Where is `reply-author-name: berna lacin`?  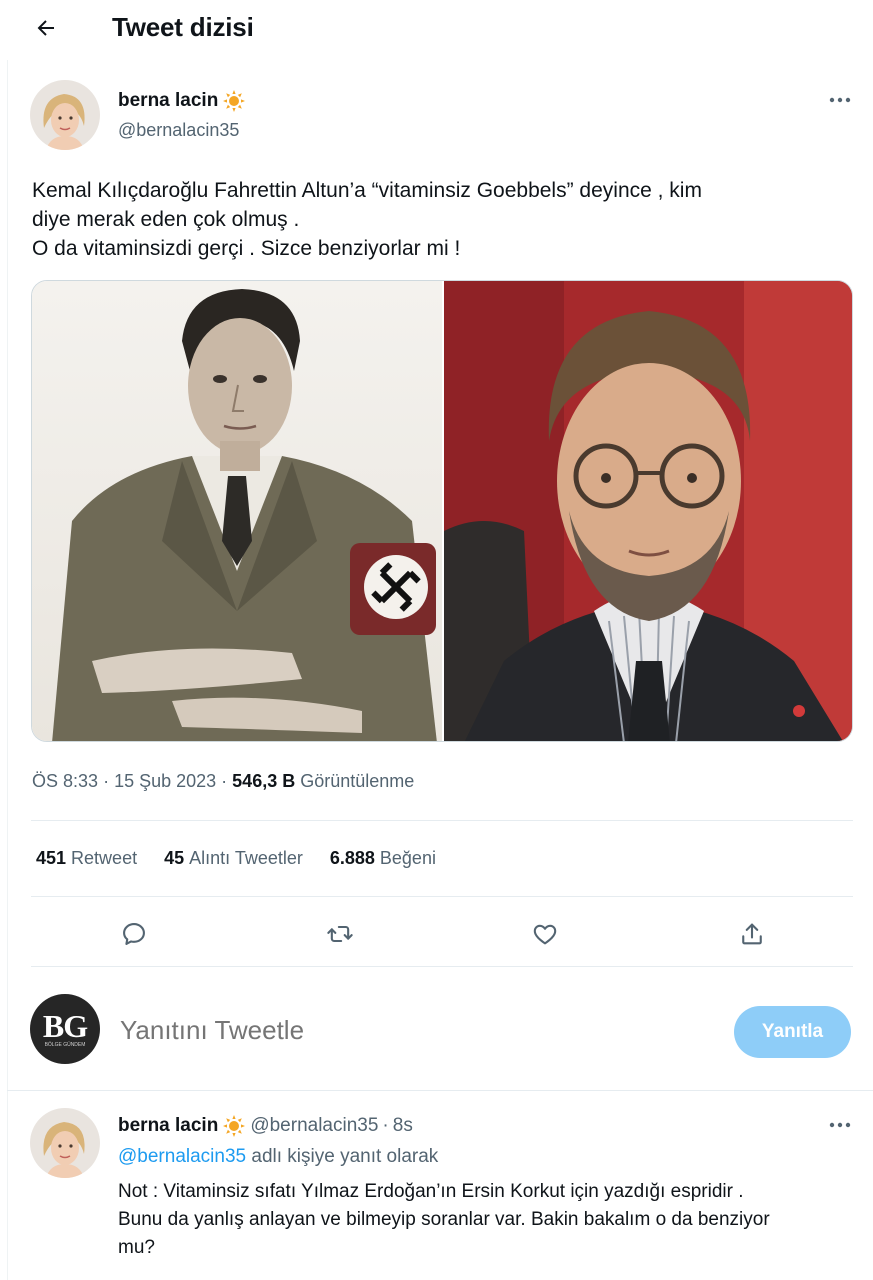
reply-author-name: berna lacin is located at coordinates (168, 1126).